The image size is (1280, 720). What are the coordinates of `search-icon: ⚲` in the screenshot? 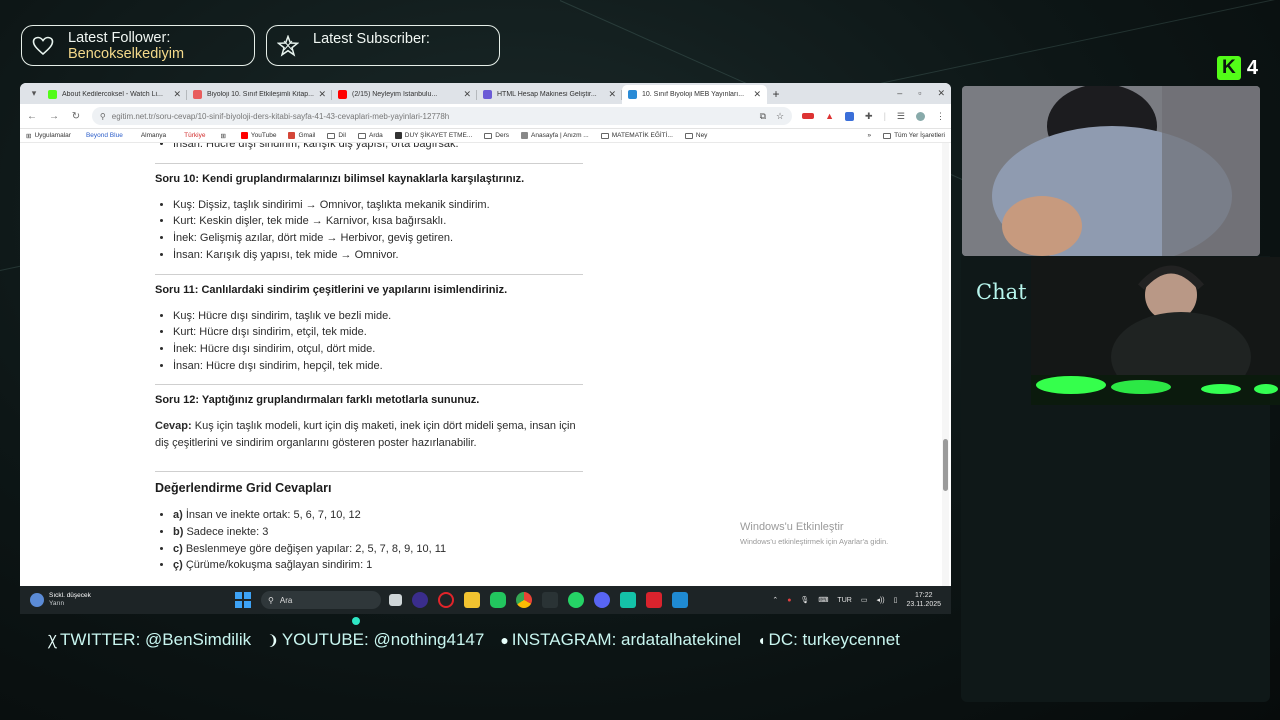 It's located at (271, 600).